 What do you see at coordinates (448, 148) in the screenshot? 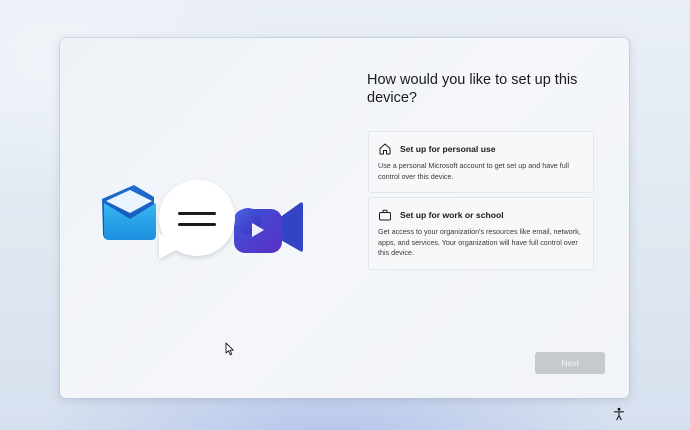
I see `option-personal-label: Set up for personal use` at bounding box center [448, 148].